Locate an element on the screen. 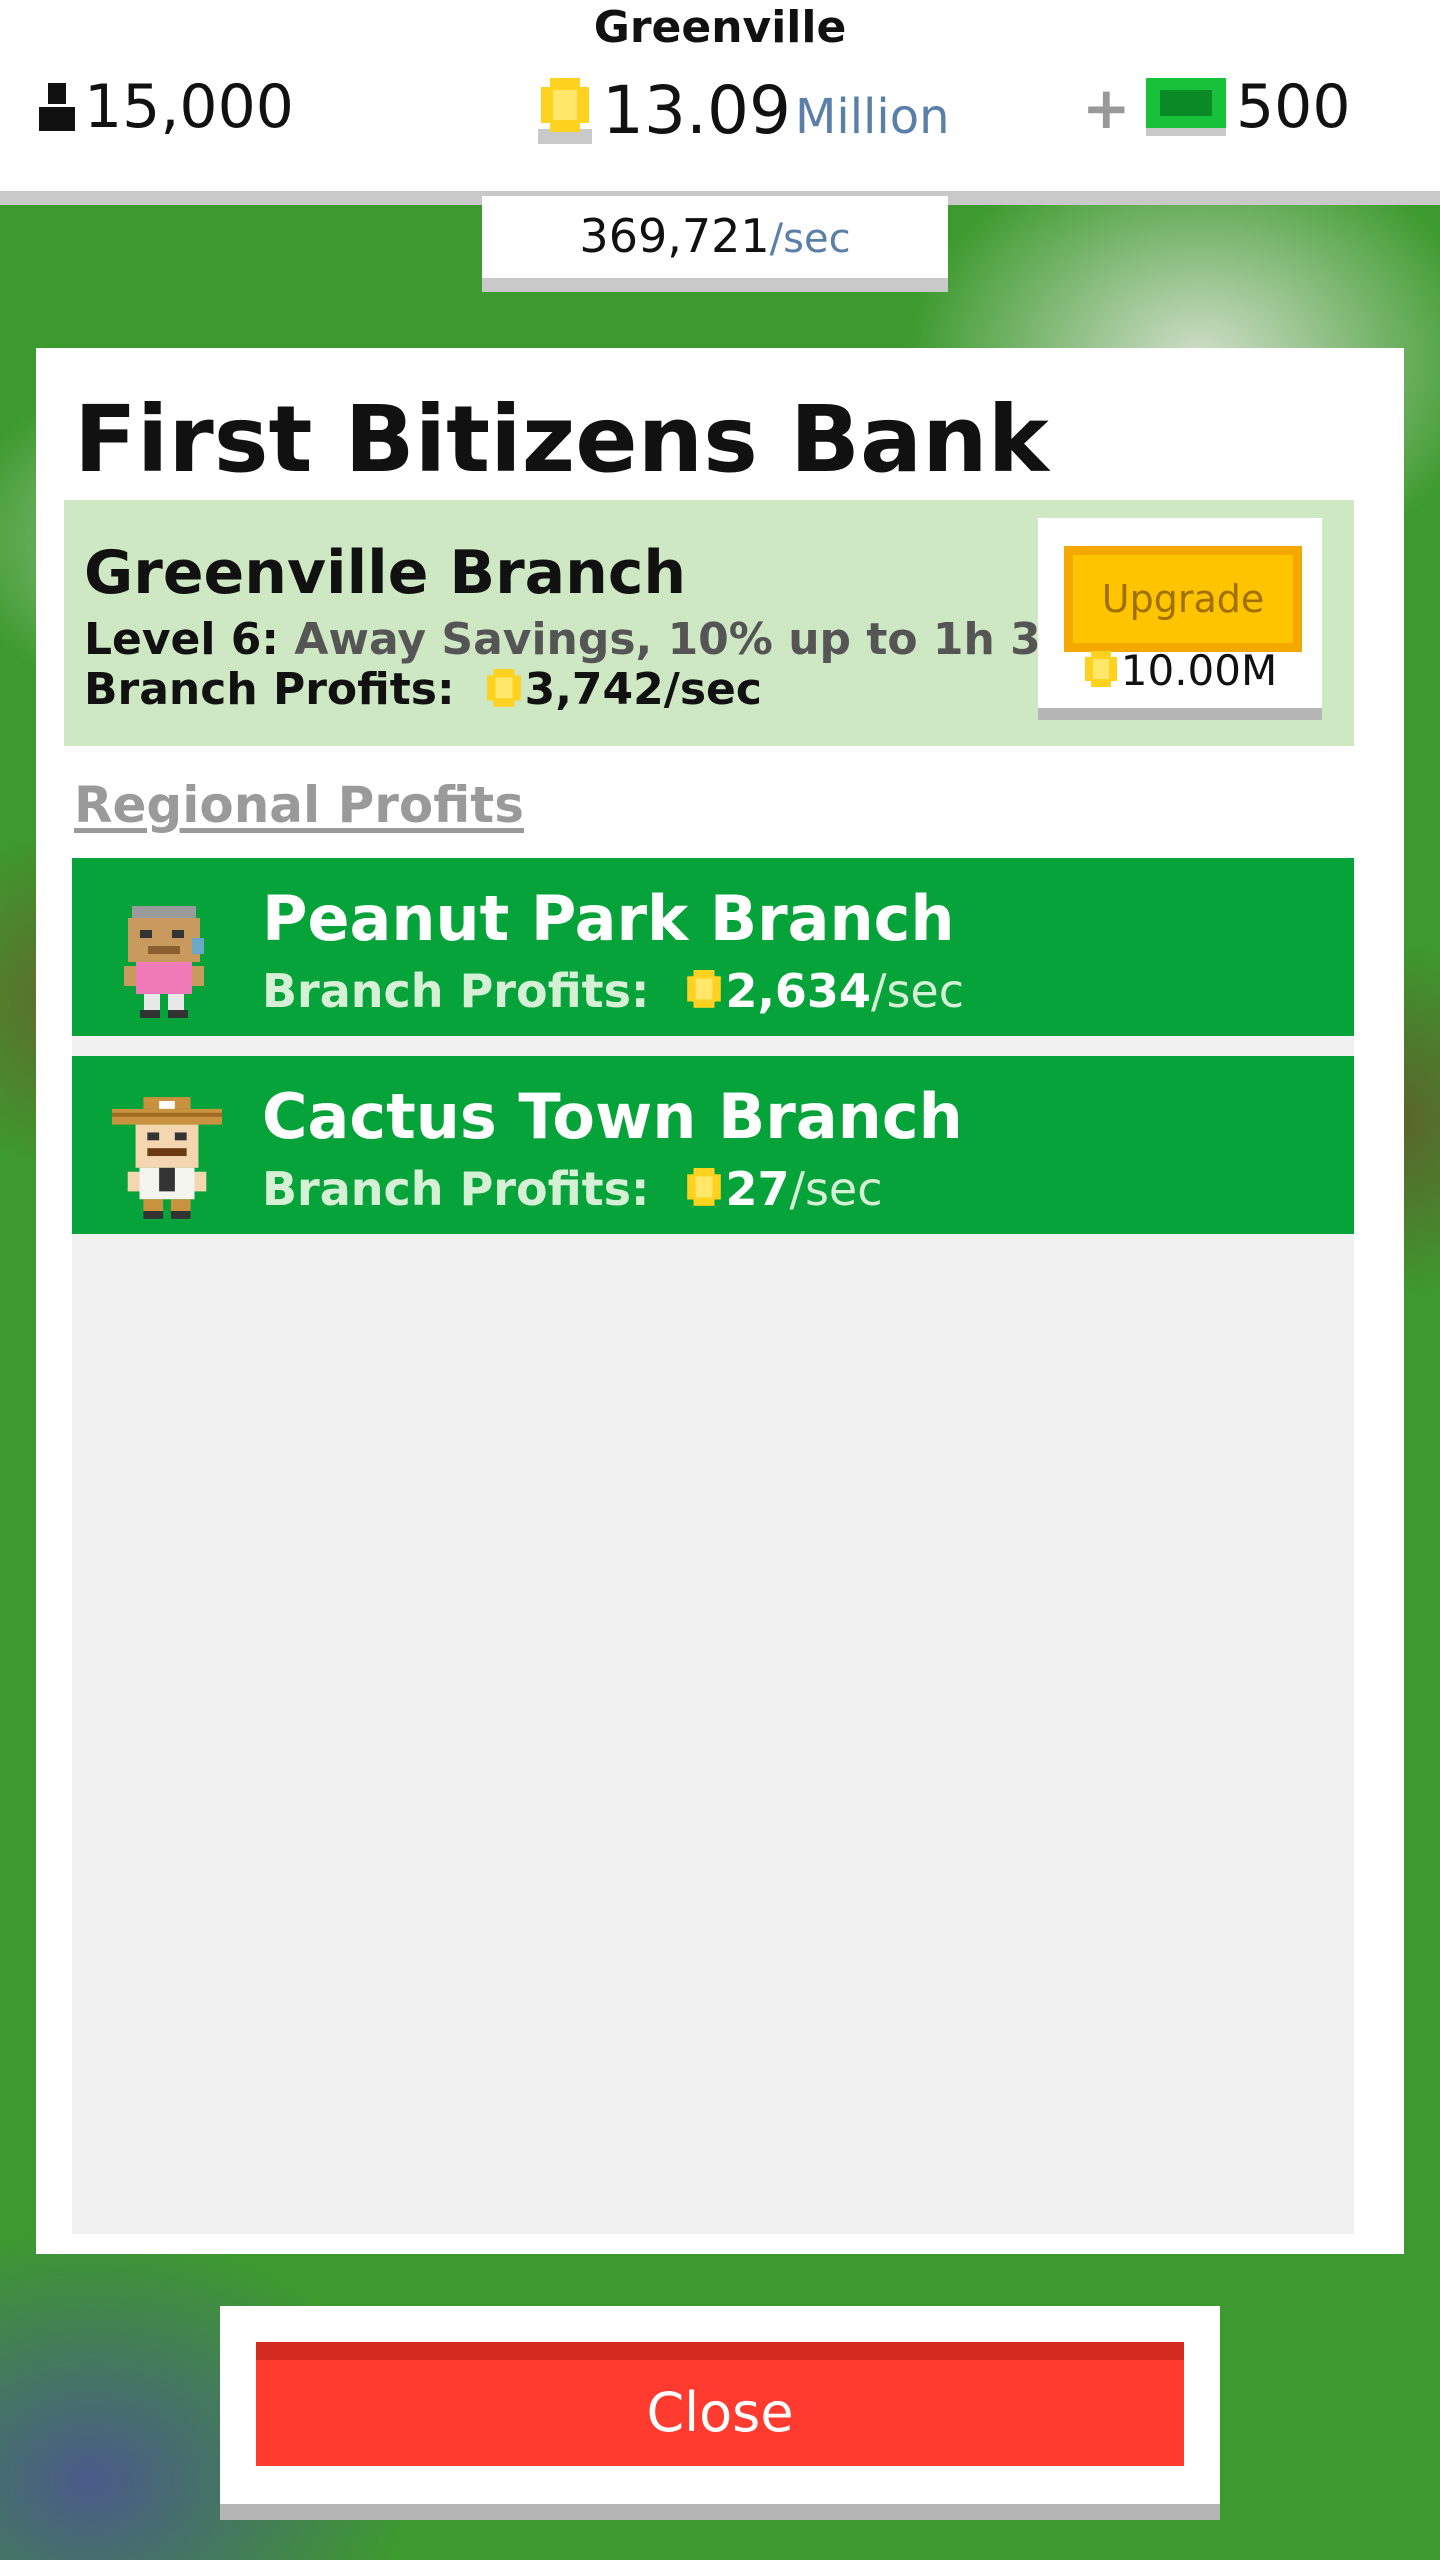  gem-bux-icon is located at coordinates (1186, 107).